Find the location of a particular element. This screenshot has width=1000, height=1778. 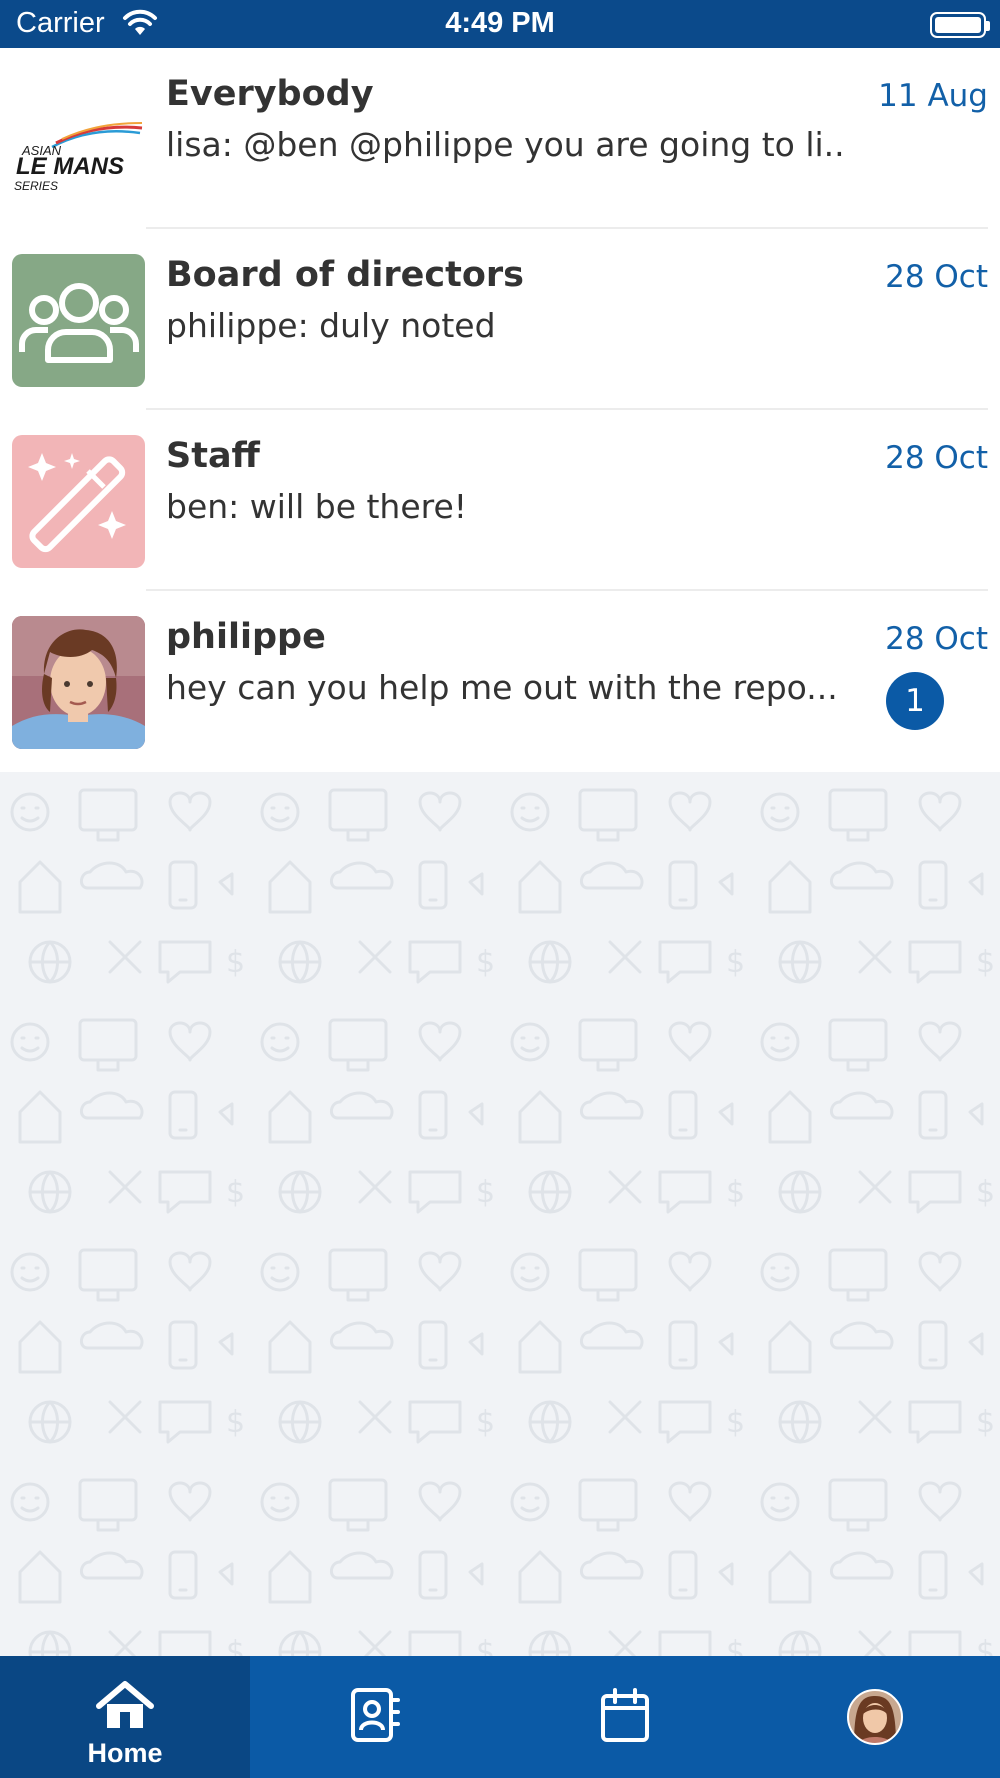

tab-calendar is located at coordinates (625, 1717).